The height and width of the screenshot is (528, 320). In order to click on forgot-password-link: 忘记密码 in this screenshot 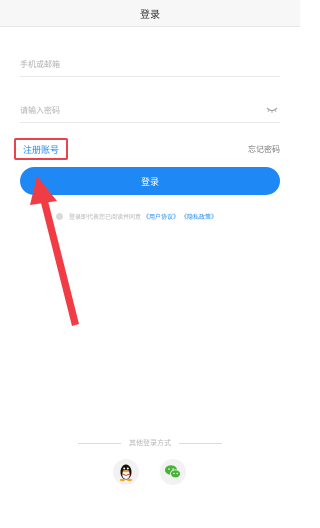, I will do `click(264, 149)`.